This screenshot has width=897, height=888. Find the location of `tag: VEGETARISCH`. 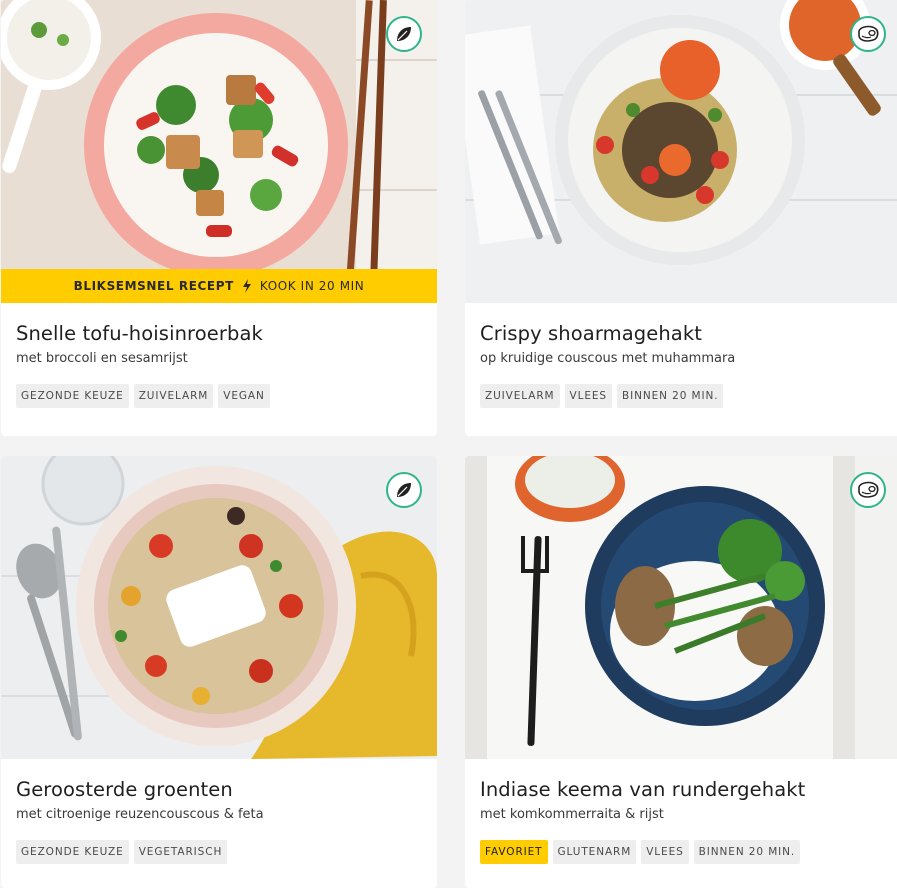

tag: VEGETARISCH is located at coordinates (180, 852).